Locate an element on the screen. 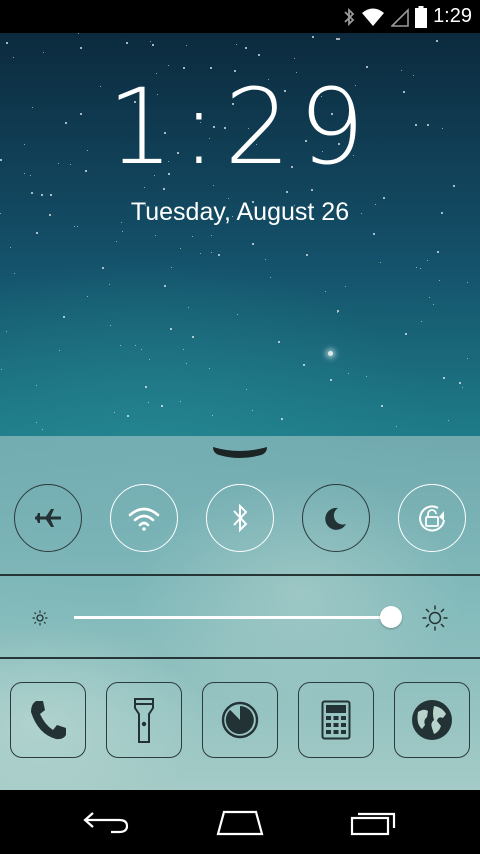 The width and height of the screenshot is (480, 854). phone-icon is located at coordinates (48, 720).